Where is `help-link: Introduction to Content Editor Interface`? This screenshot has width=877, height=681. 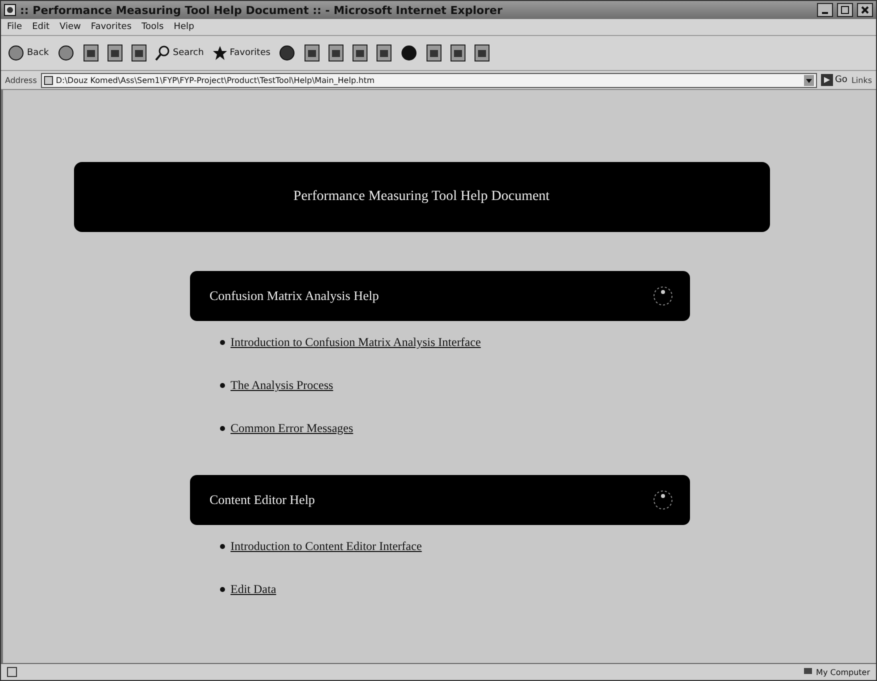 help-link: Introduction to Content Editor Interface is located at coordinates (326, 546).